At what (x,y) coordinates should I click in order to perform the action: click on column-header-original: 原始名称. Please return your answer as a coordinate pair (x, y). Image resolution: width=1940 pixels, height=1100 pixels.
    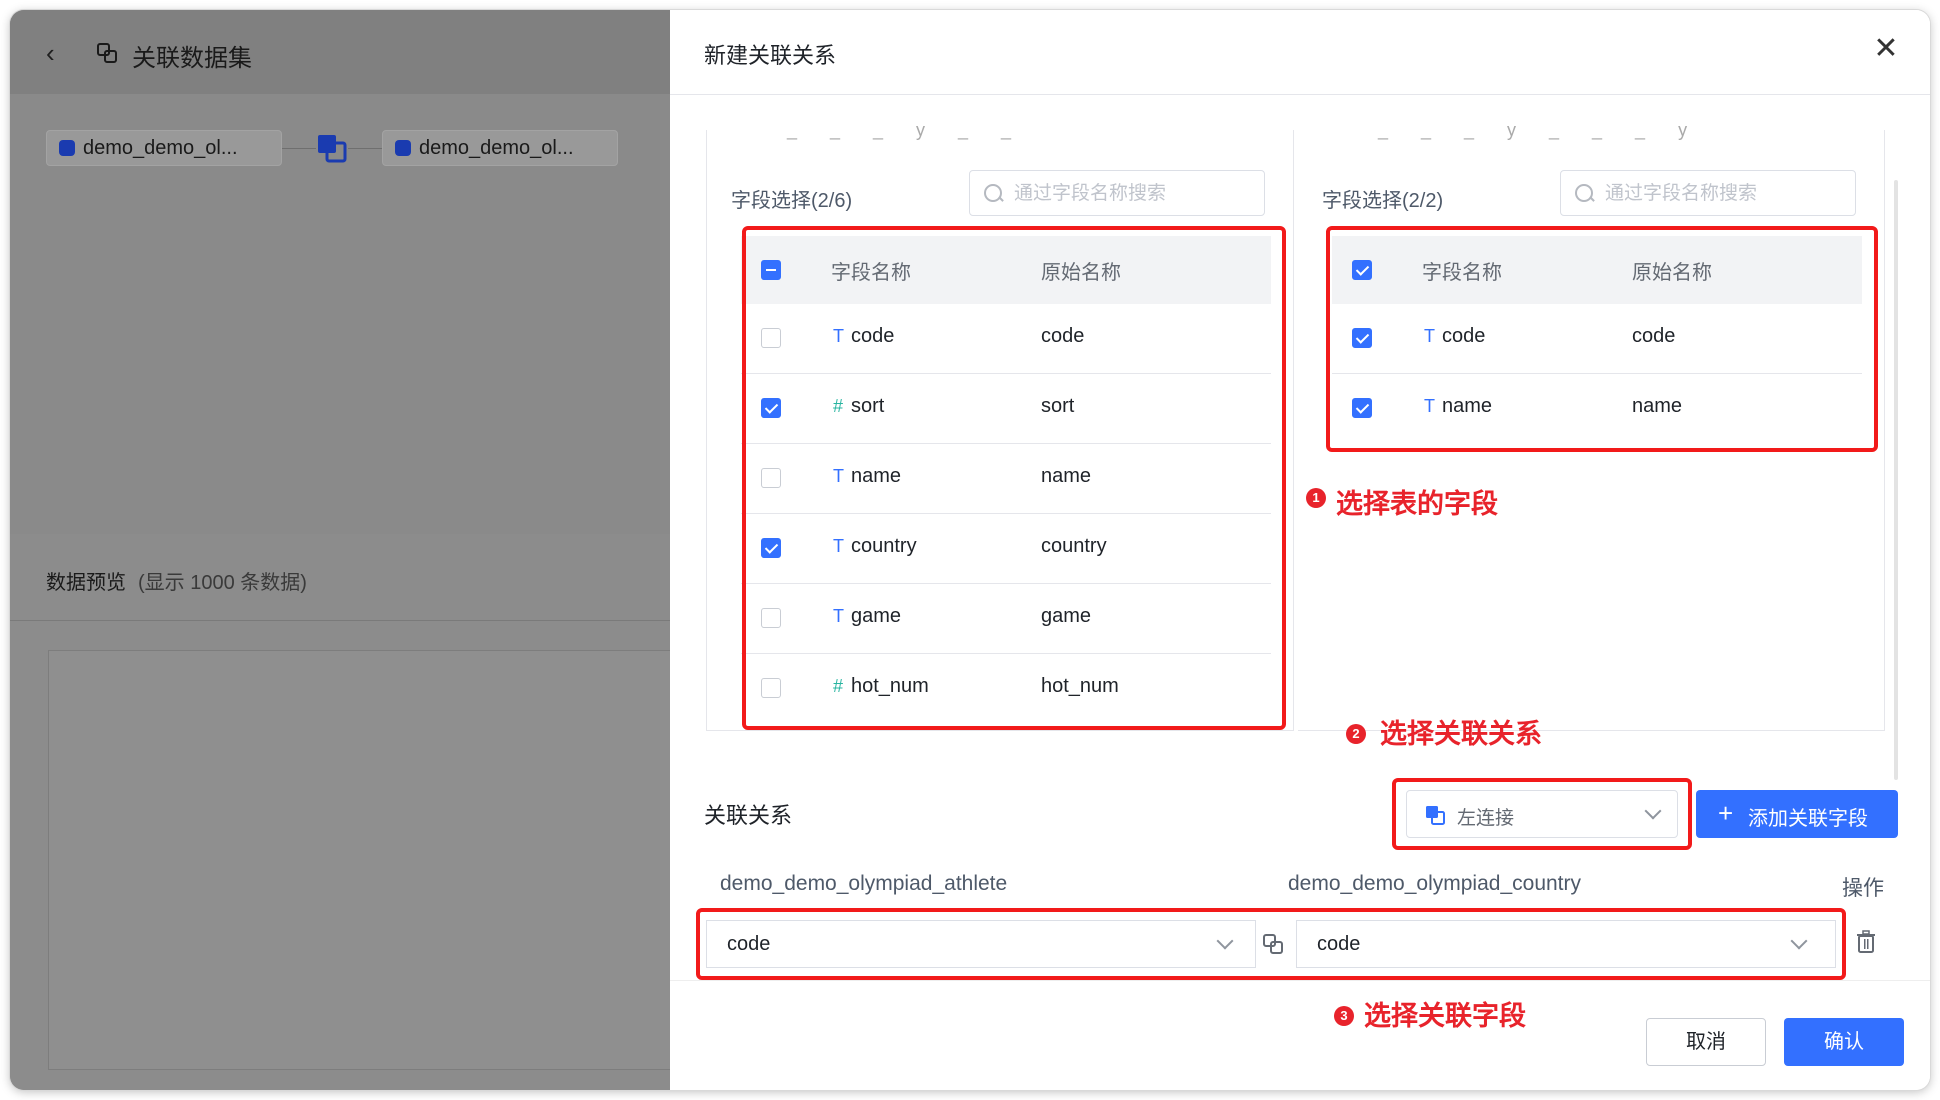
    Looking at the image, I should click on (1081, 273).